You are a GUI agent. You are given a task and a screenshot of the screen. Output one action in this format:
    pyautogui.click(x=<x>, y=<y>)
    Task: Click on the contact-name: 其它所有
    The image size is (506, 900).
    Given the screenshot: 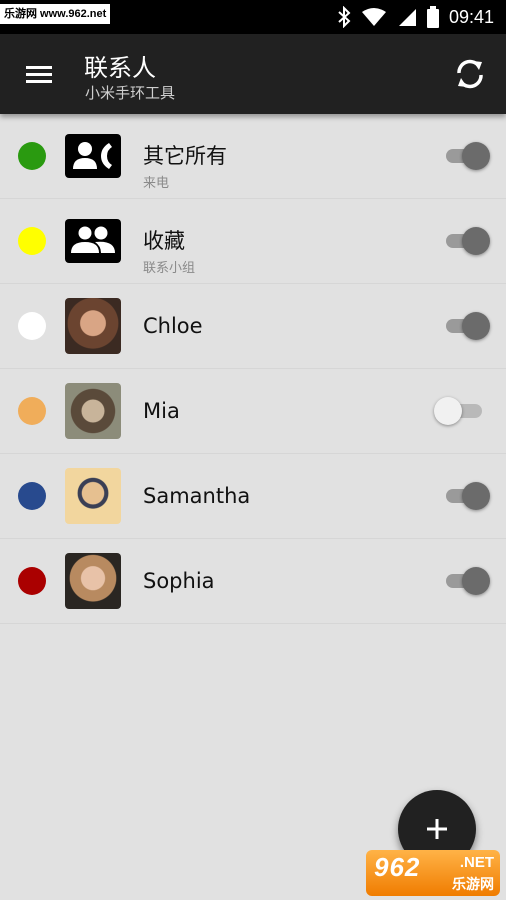 What is the action you would take?
    pyautogui.click(x=185, y=156)
    